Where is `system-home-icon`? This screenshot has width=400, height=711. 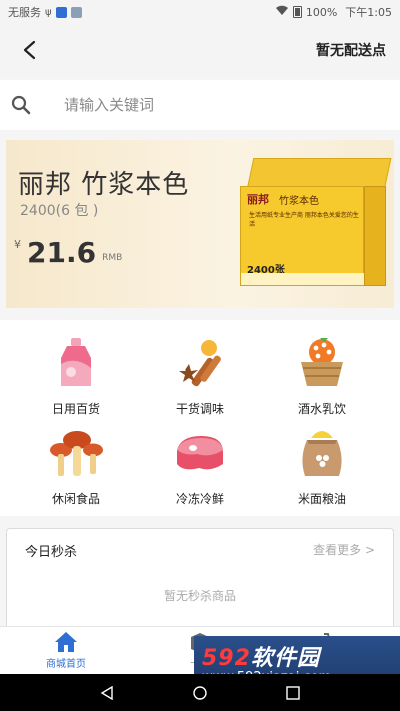 system-home-icon is located at coordinates (200, 692).